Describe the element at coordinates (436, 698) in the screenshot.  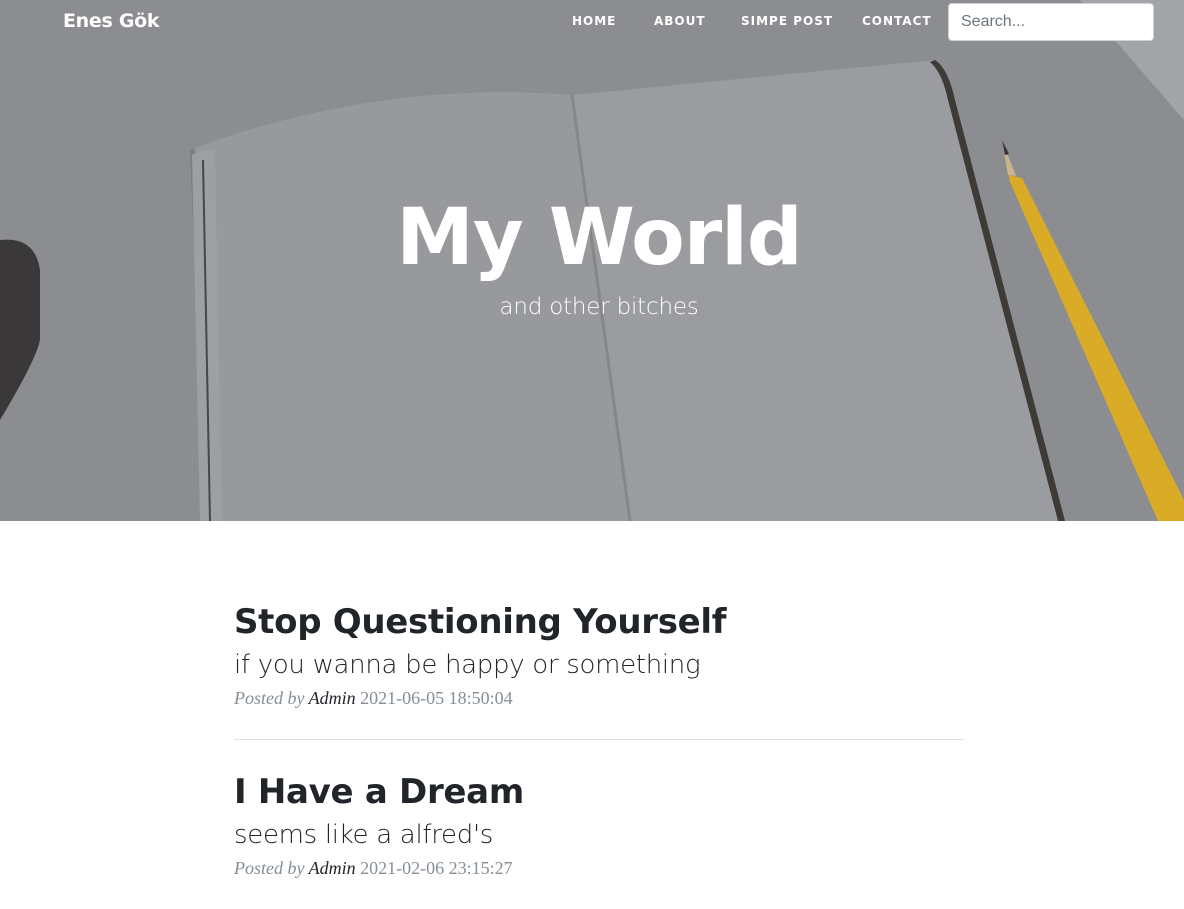
I see `post-date: 2021-06-05 18:50:04` at that location.